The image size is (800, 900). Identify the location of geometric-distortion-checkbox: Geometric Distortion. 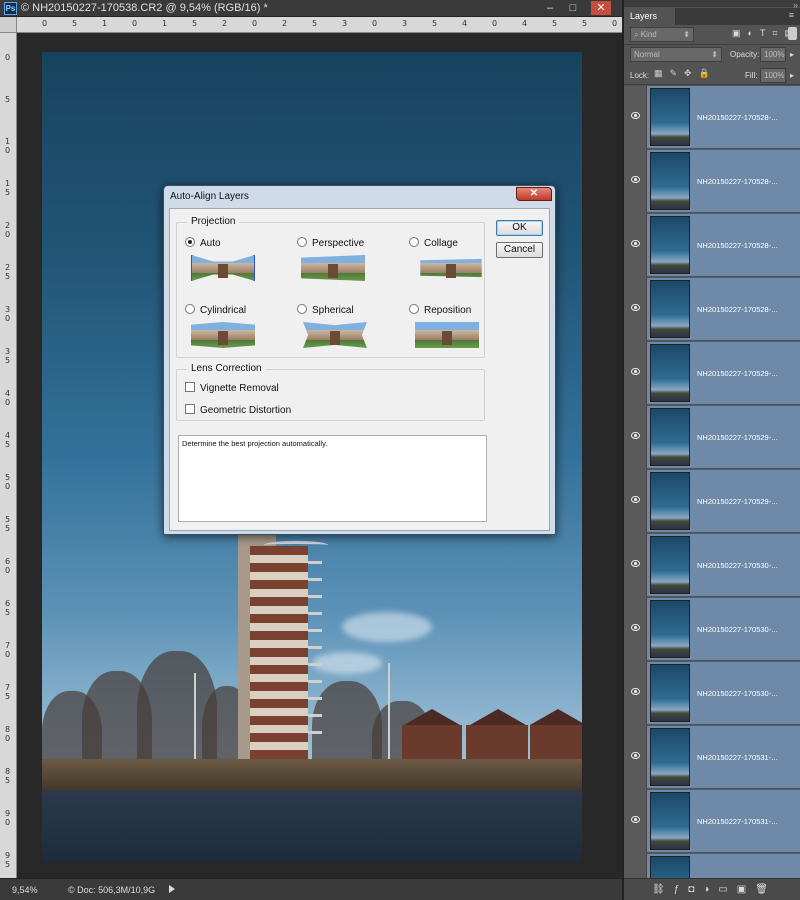
(238, 410).